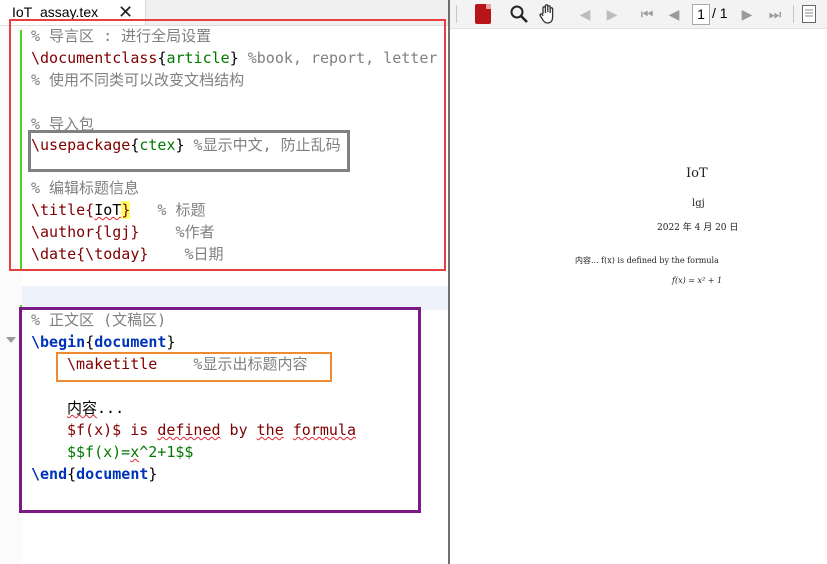  I want to click on tab-label: IoT_assay.tex, so click(55, 12).